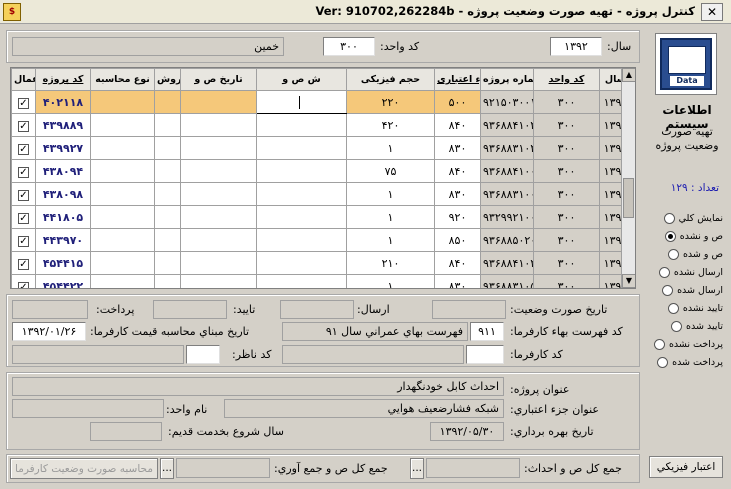  I want to click on cell-credit: ۸۳۰, so click(457, 281).